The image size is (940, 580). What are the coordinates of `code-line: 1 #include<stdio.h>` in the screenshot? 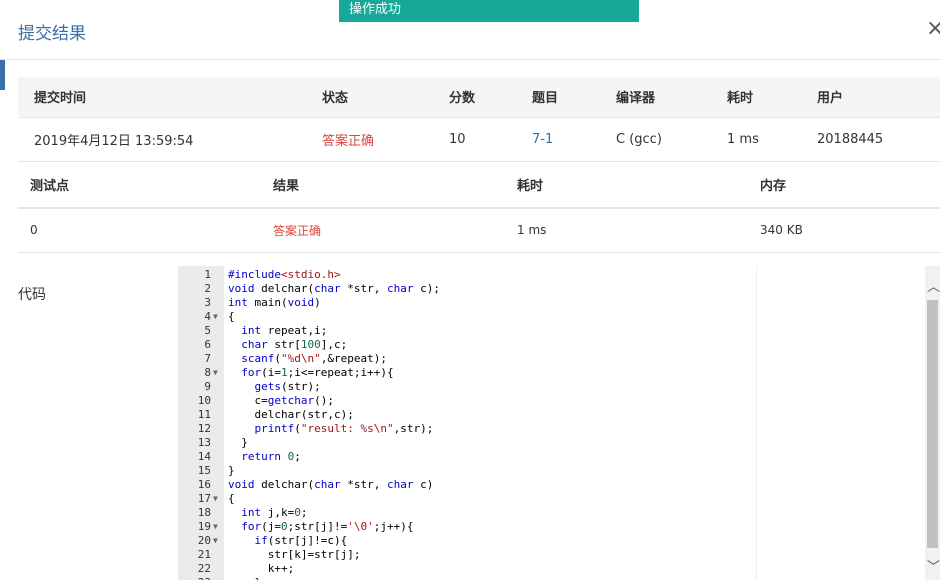 It's located at (467, 275).